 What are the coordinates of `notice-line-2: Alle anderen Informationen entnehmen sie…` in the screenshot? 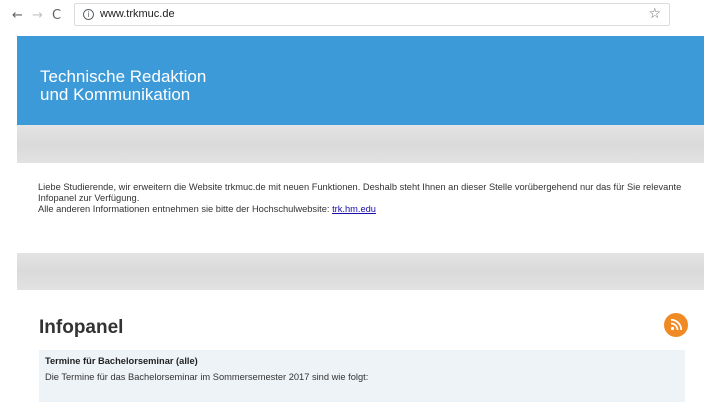 It's located at (363, 209).